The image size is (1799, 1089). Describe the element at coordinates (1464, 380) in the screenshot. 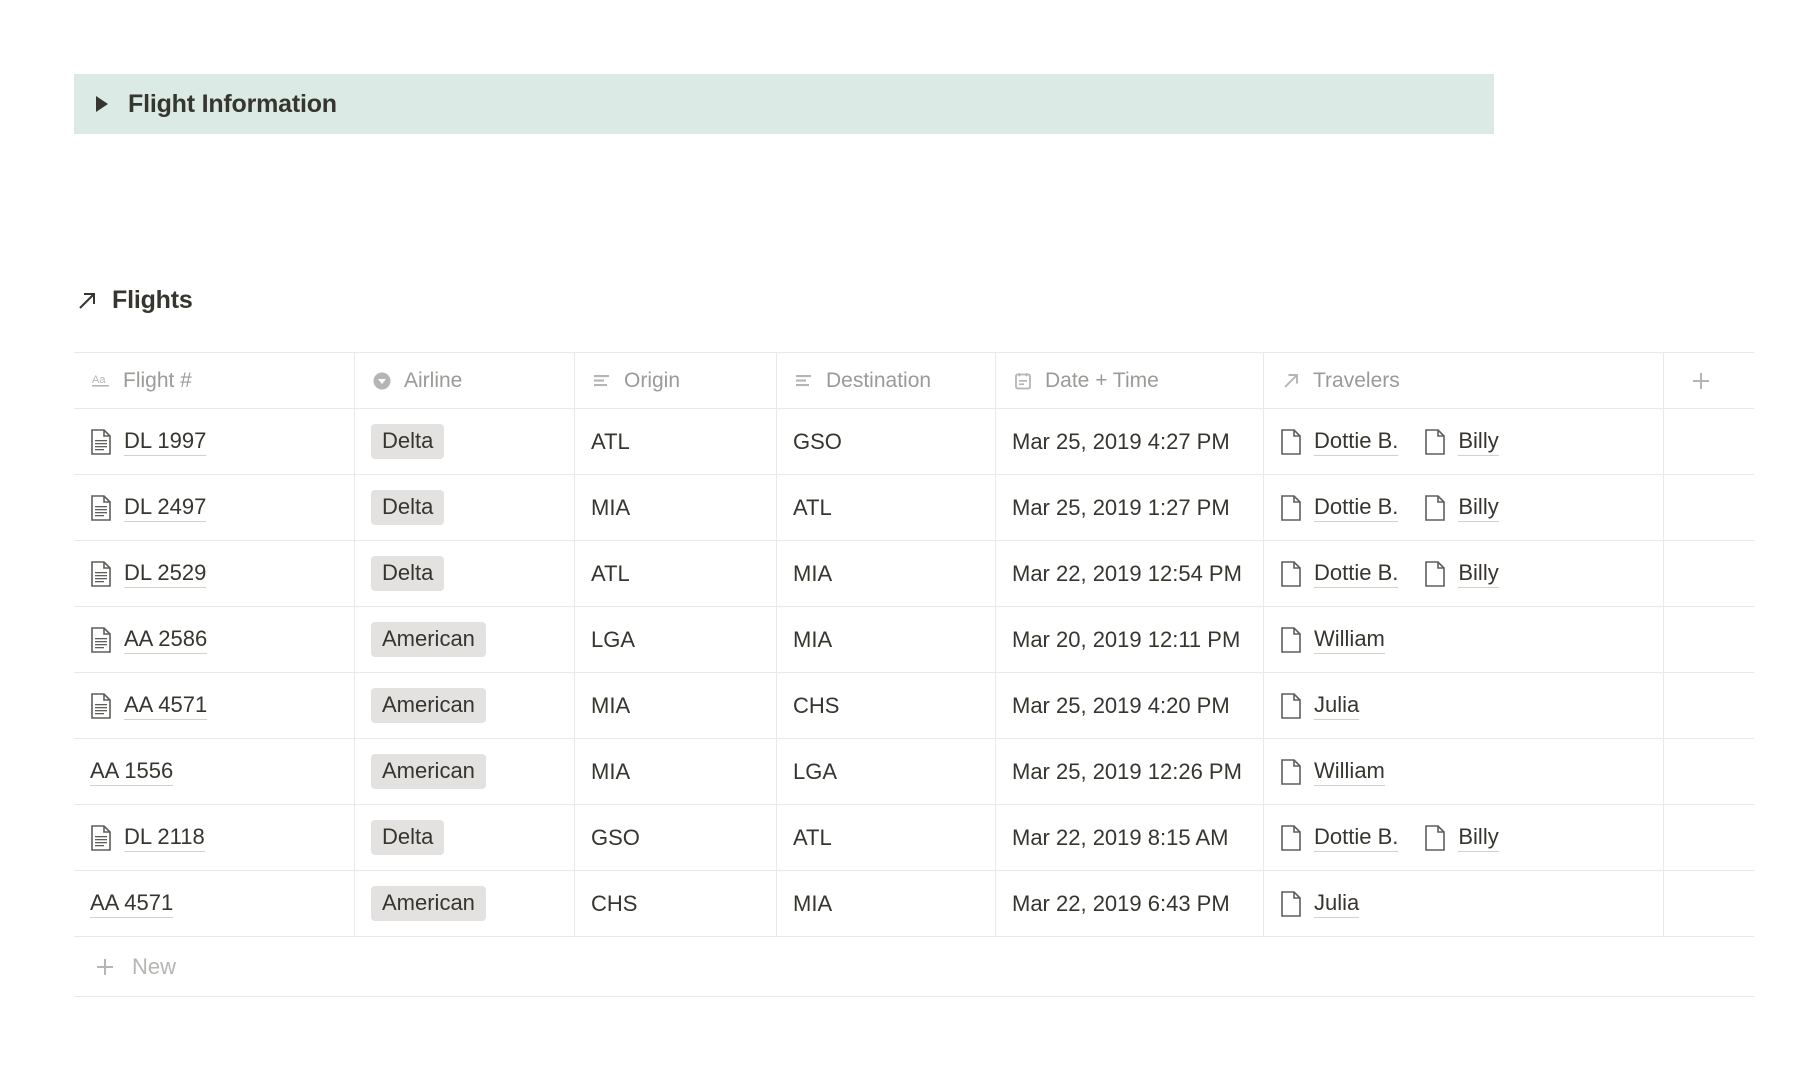

I see `column-header-travelers: Travelers` at that location.